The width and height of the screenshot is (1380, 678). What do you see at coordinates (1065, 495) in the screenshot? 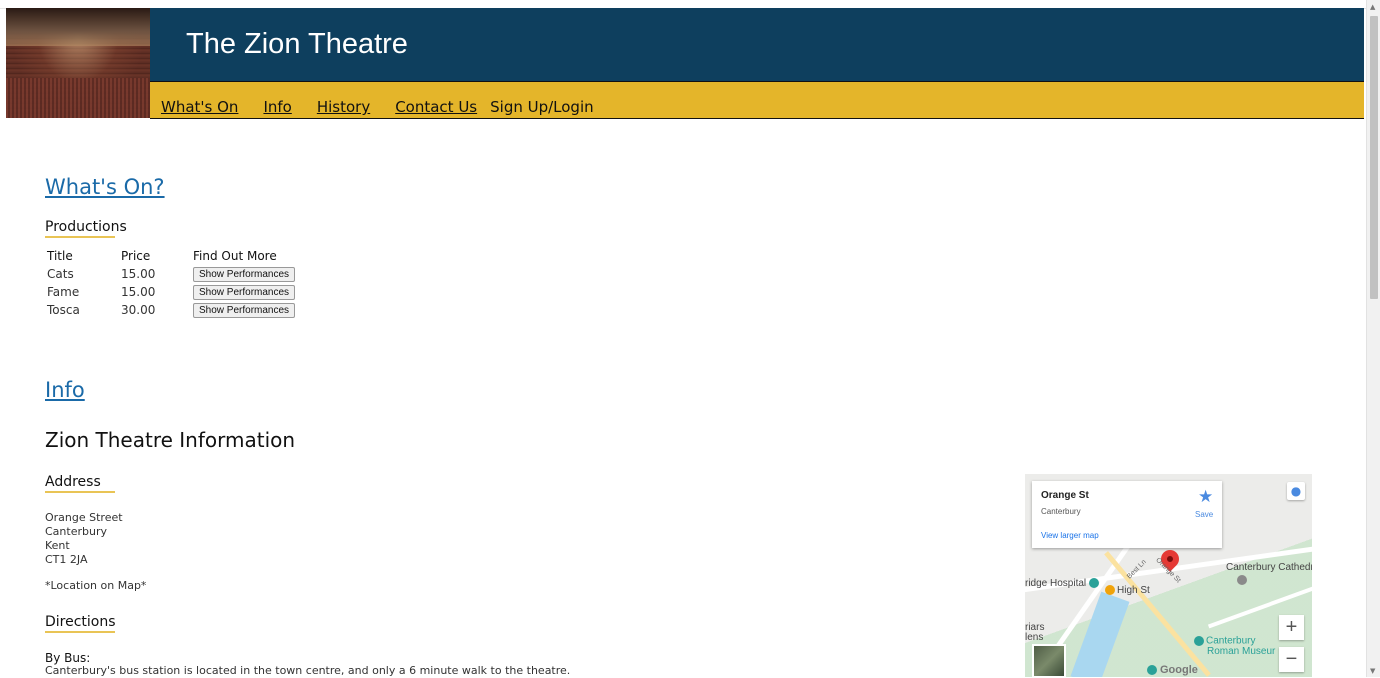
I see `place-name: Orange St` at bounding box center [1065, 495].